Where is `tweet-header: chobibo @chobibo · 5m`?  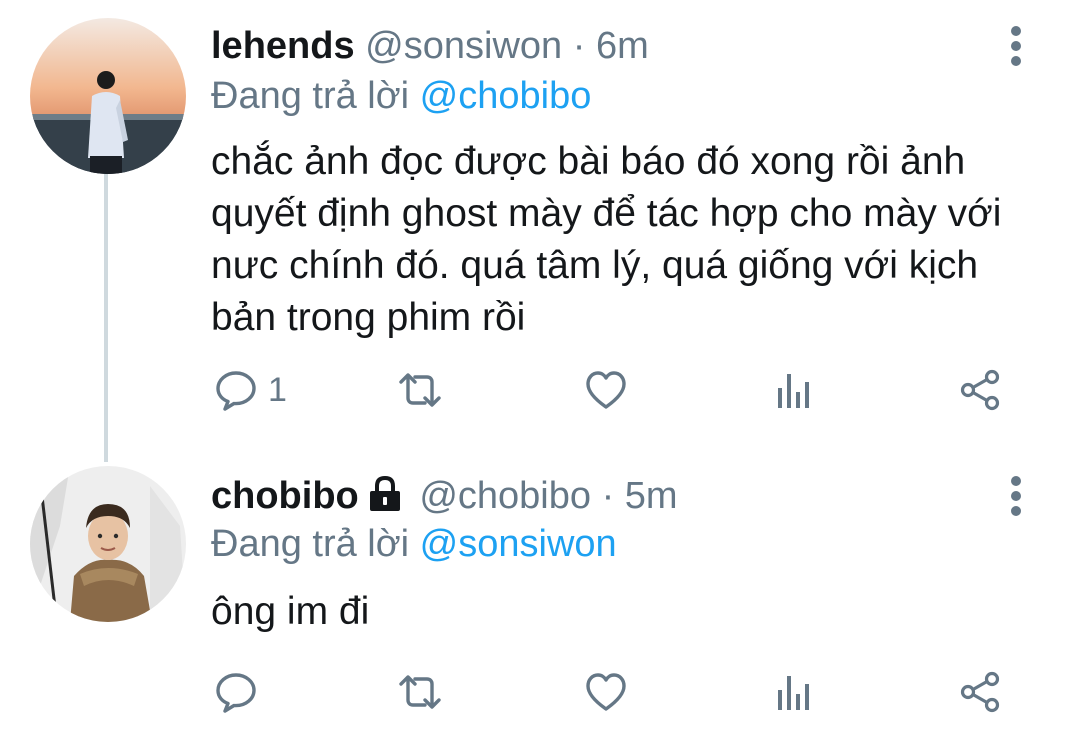 tweet-header: chobibo @chobibo · 5m is located at coordinates (444, 496).